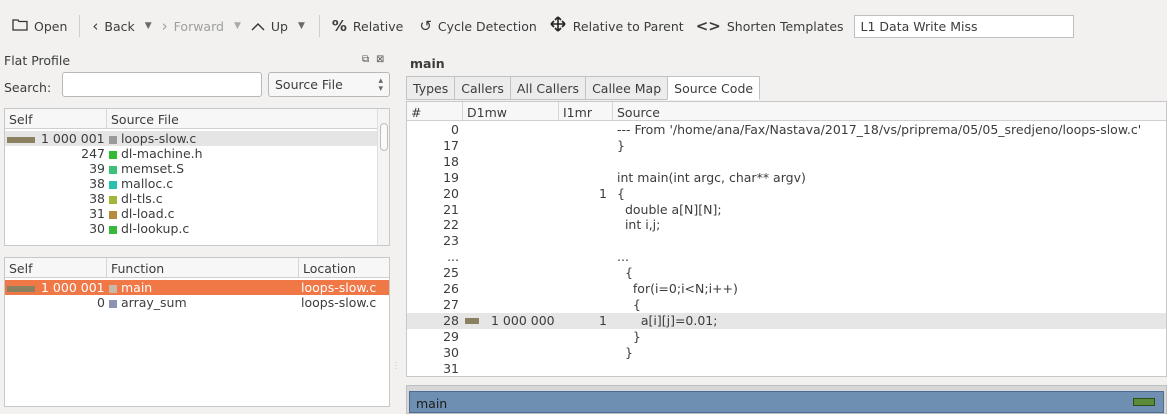  I want to click on i1mr-value: 1, so click(603, 320).